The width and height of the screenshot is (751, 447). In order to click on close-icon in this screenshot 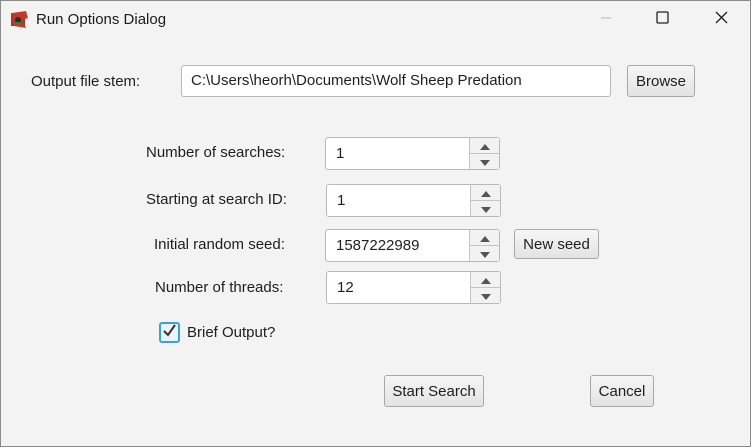, I will do `click(721, 20)`.